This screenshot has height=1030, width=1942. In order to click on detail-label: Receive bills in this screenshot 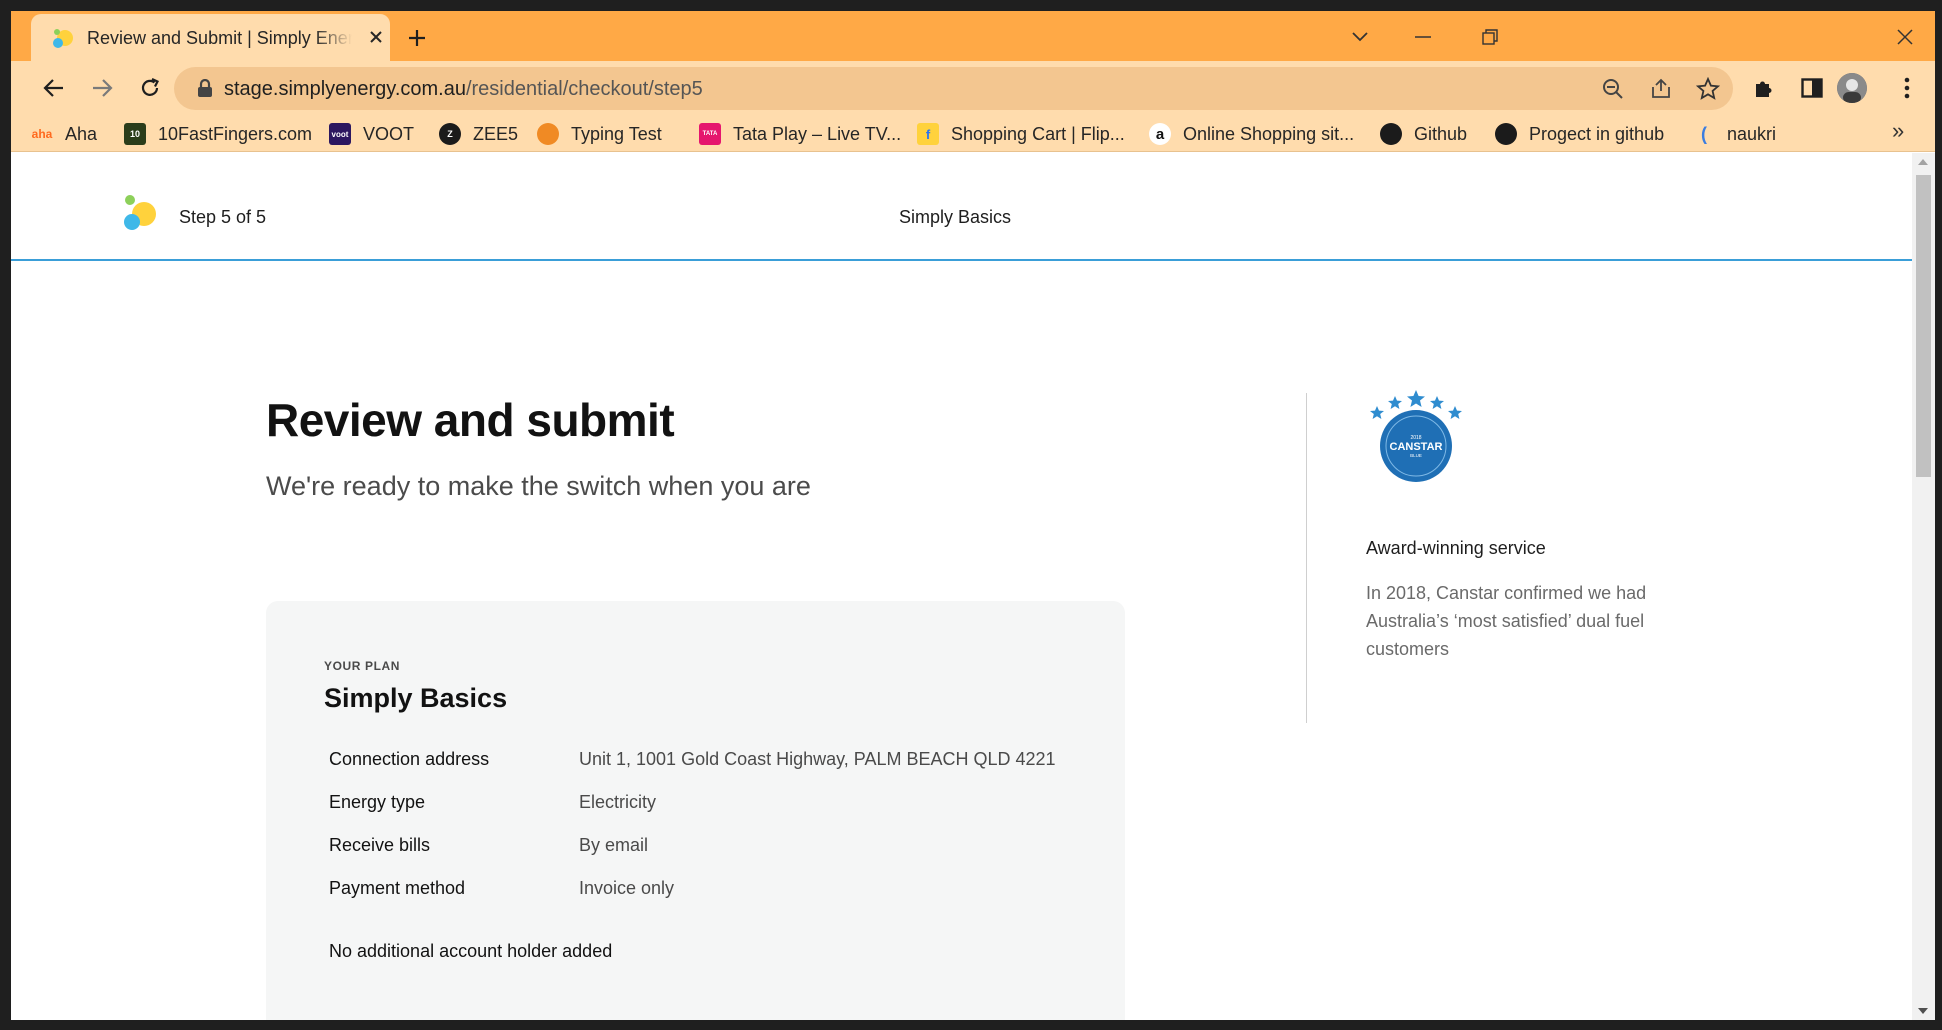, I will do `click(380, 845)`.